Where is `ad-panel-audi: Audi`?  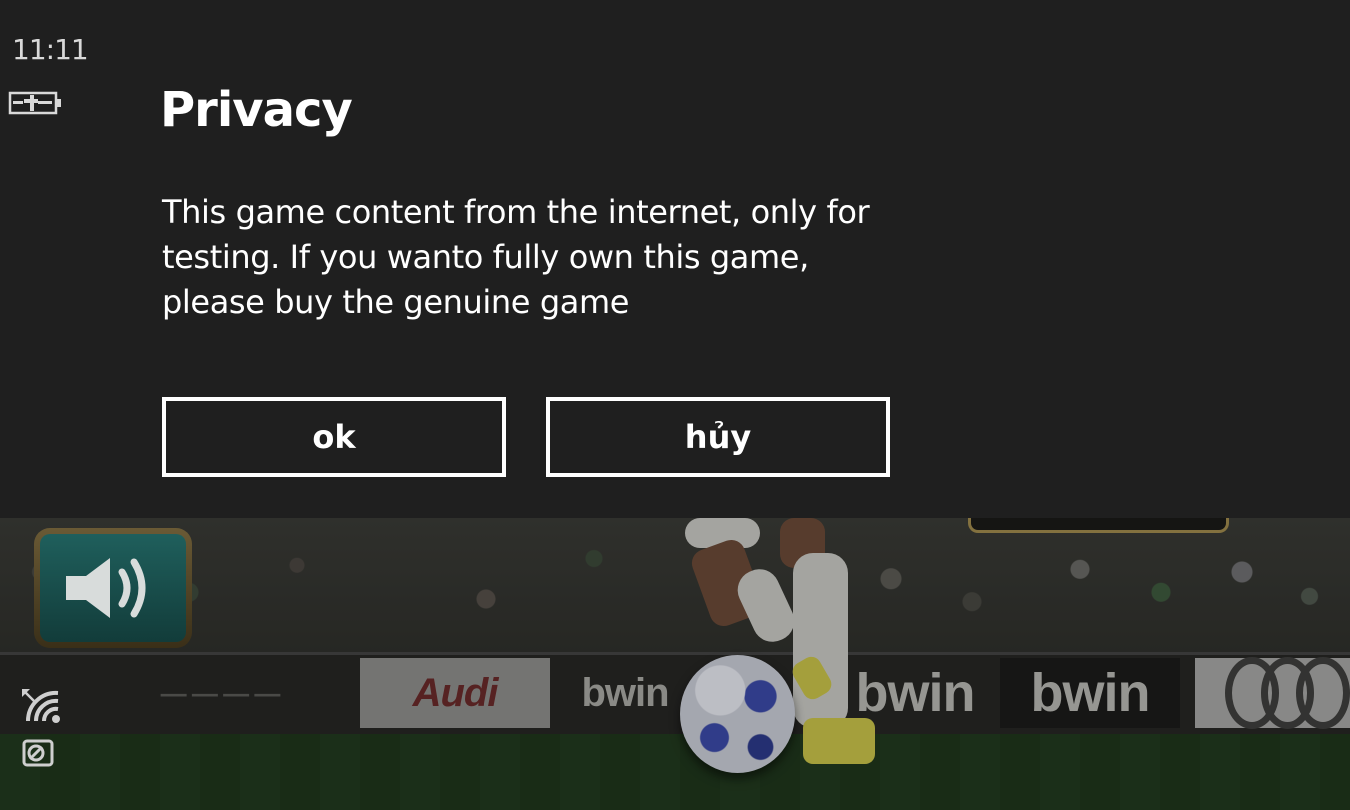
ad-panel-audi: Audi is located at coordinates (455, 693).